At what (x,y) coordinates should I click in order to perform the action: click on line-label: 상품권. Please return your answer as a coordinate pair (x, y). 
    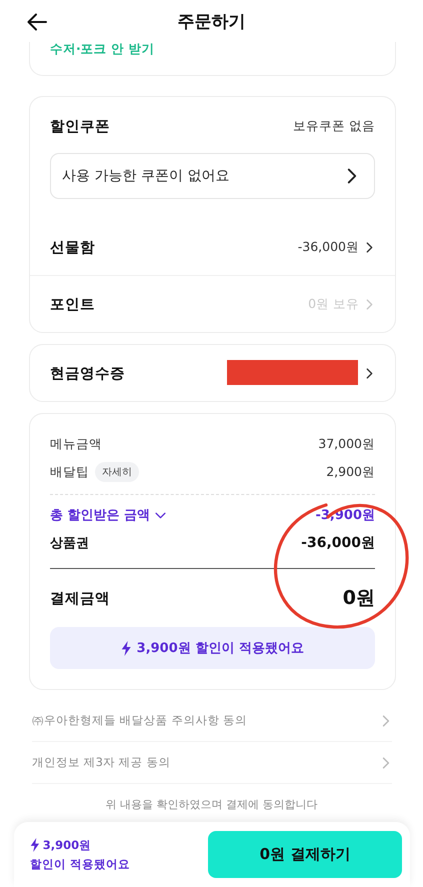
    Looking at the image, I should click on (69, 543).